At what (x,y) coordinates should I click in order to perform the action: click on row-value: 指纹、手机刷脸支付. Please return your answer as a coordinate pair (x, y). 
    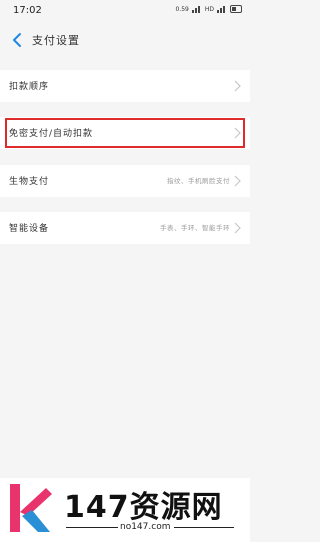
    Looking at the image, I should click on (198, 181).